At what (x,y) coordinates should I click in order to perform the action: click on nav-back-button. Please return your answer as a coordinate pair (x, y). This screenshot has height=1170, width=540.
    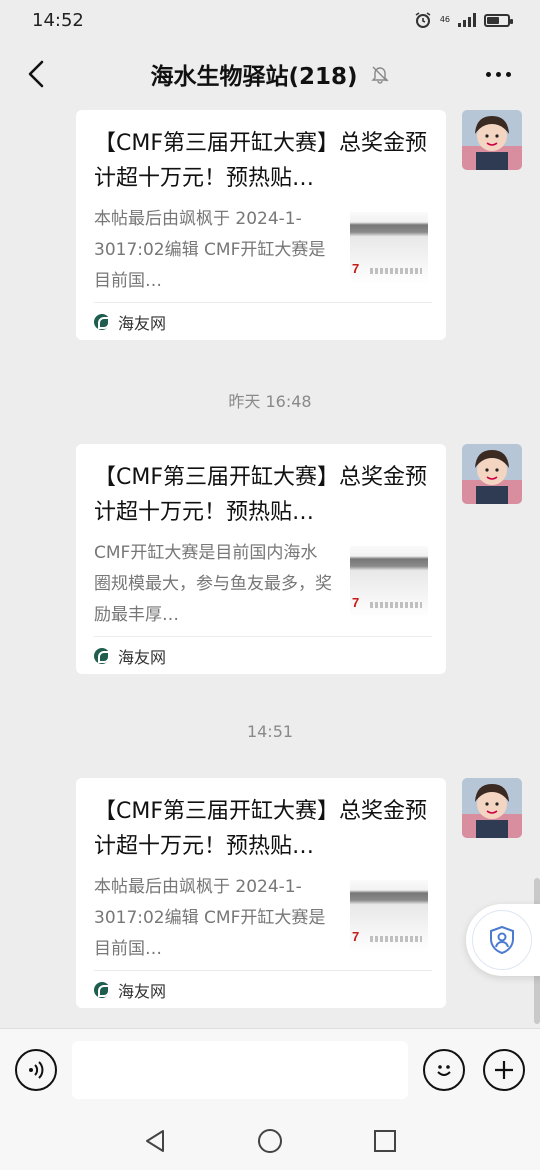
    Looking at the image, I should click on (155, 1141).